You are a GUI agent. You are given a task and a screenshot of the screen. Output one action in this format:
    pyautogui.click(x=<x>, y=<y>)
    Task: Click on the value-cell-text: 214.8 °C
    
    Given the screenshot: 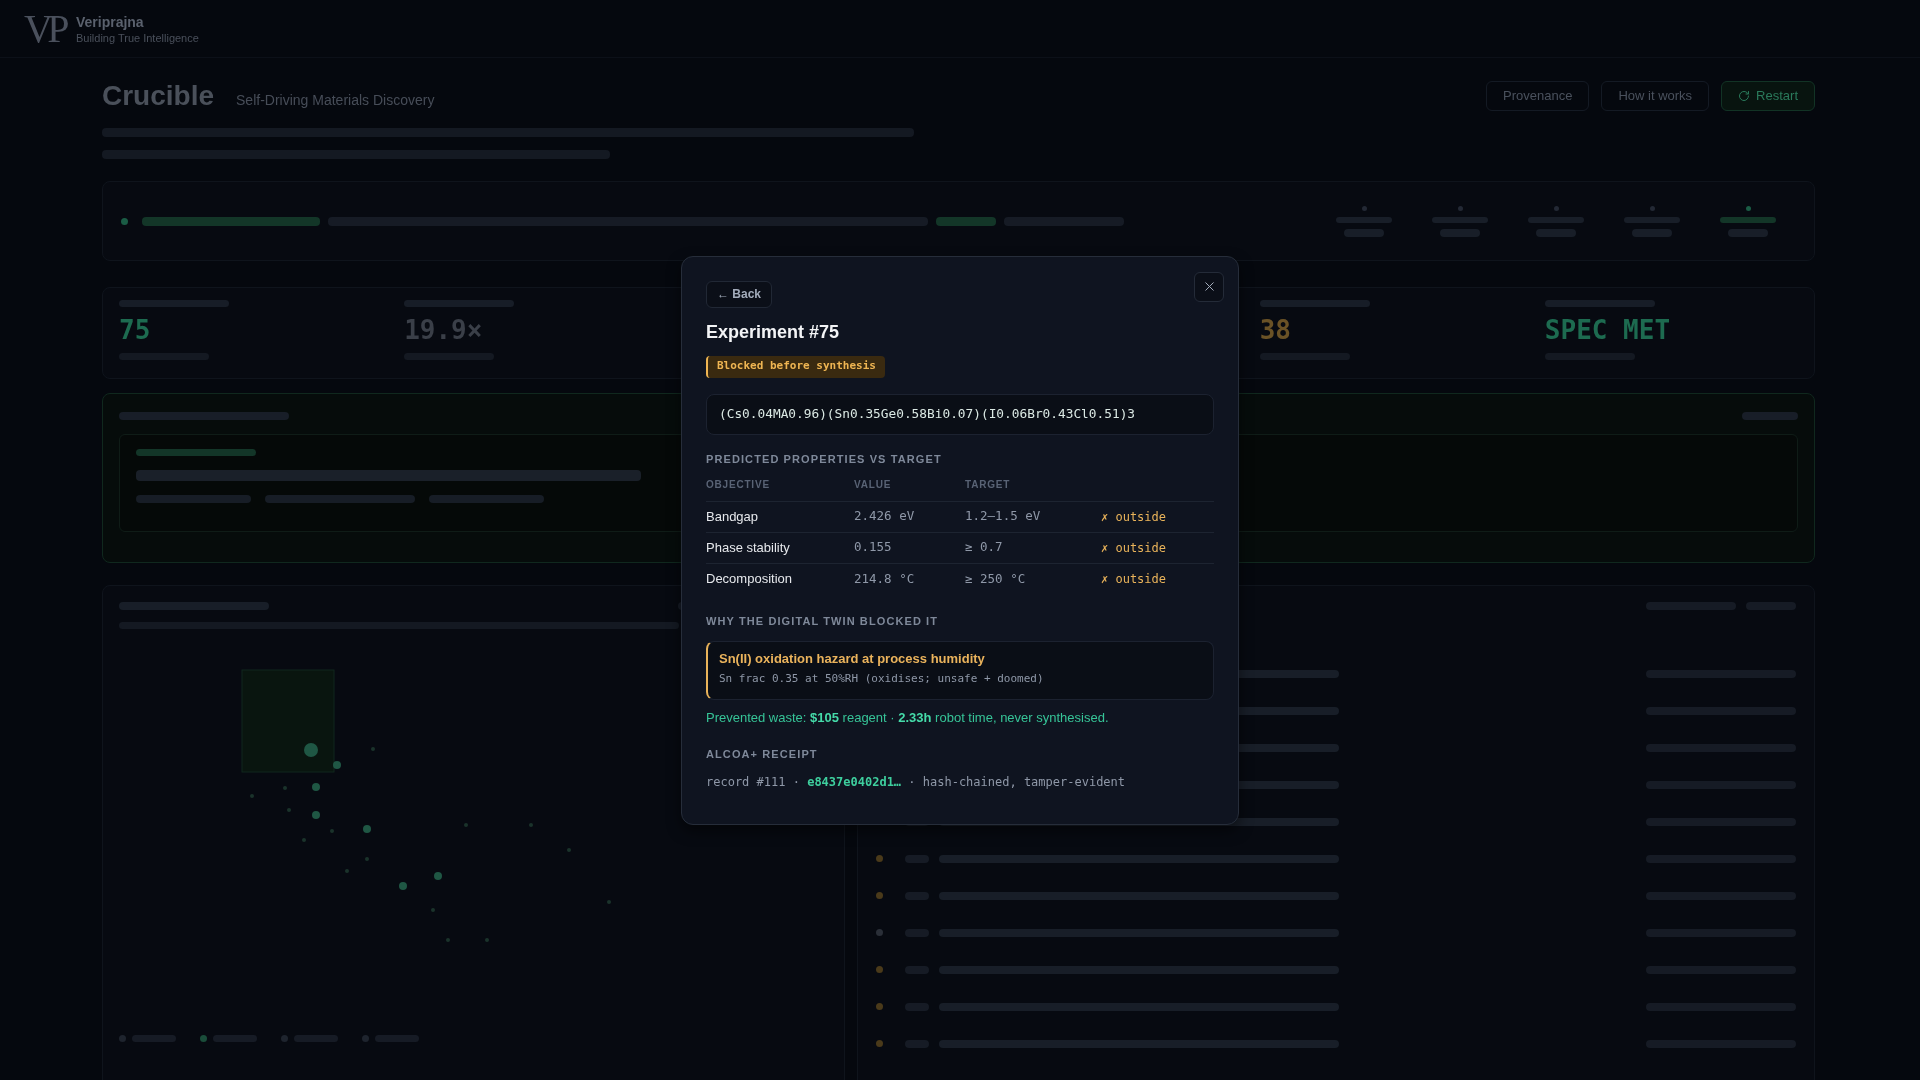 What is the action you would take?
    pyautogui.click(x=884, y=578)
    